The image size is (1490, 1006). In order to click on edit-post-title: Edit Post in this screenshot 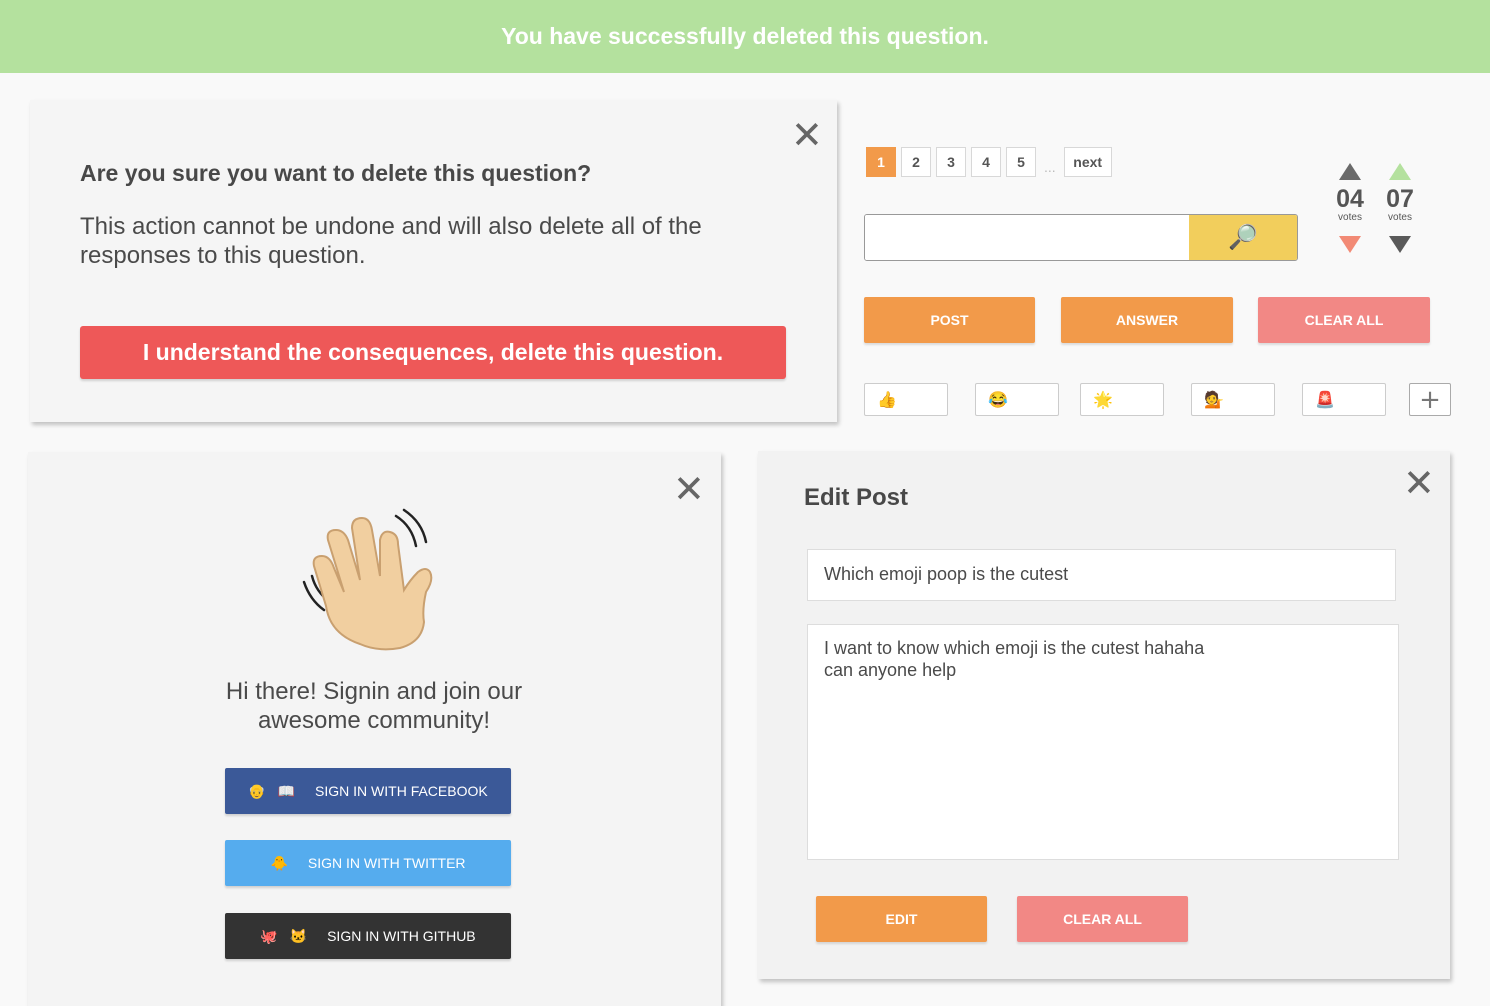, I will do `click(856, 497)`.